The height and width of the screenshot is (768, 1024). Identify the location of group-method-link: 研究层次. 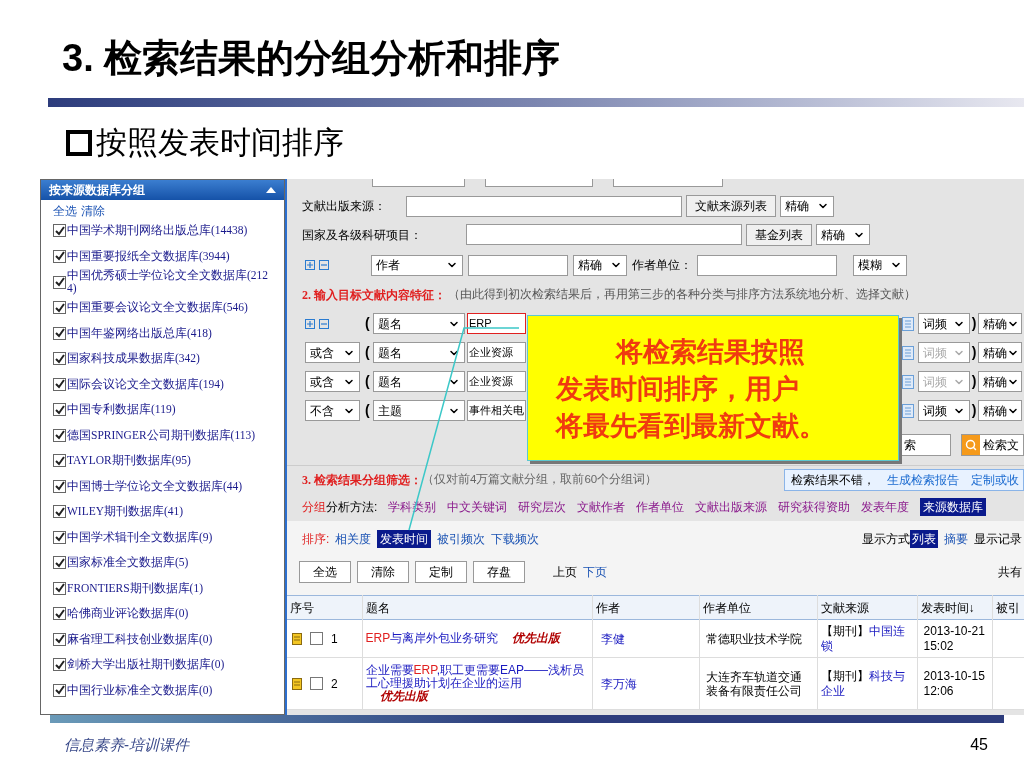
(542, 507).